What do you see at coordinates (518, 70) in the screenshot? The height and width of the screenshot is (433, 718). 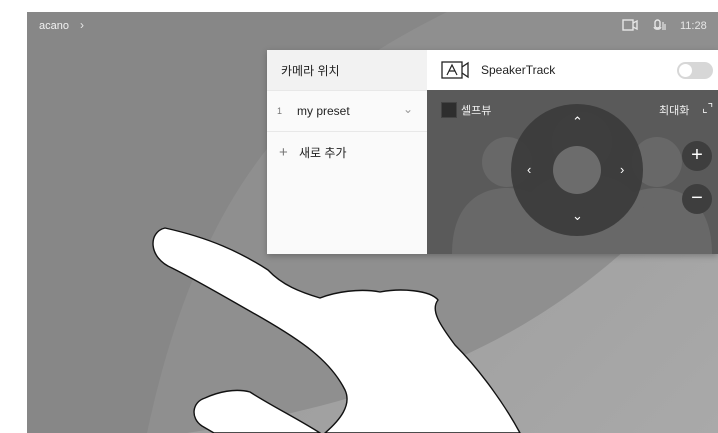 I see `speakertrack-label: SpeakerTrack` at bounding box center [518, 70].